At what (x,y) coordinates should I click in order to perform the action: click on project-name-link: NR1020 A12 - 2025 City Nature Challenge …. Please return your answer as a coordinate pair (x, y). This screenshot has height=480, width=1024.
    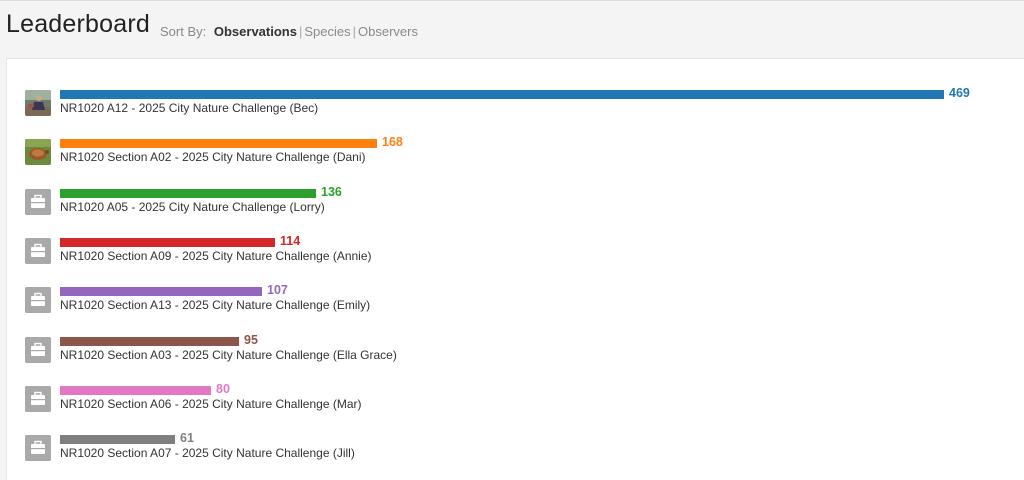
    Looking at the image, I should click on (189, 108).